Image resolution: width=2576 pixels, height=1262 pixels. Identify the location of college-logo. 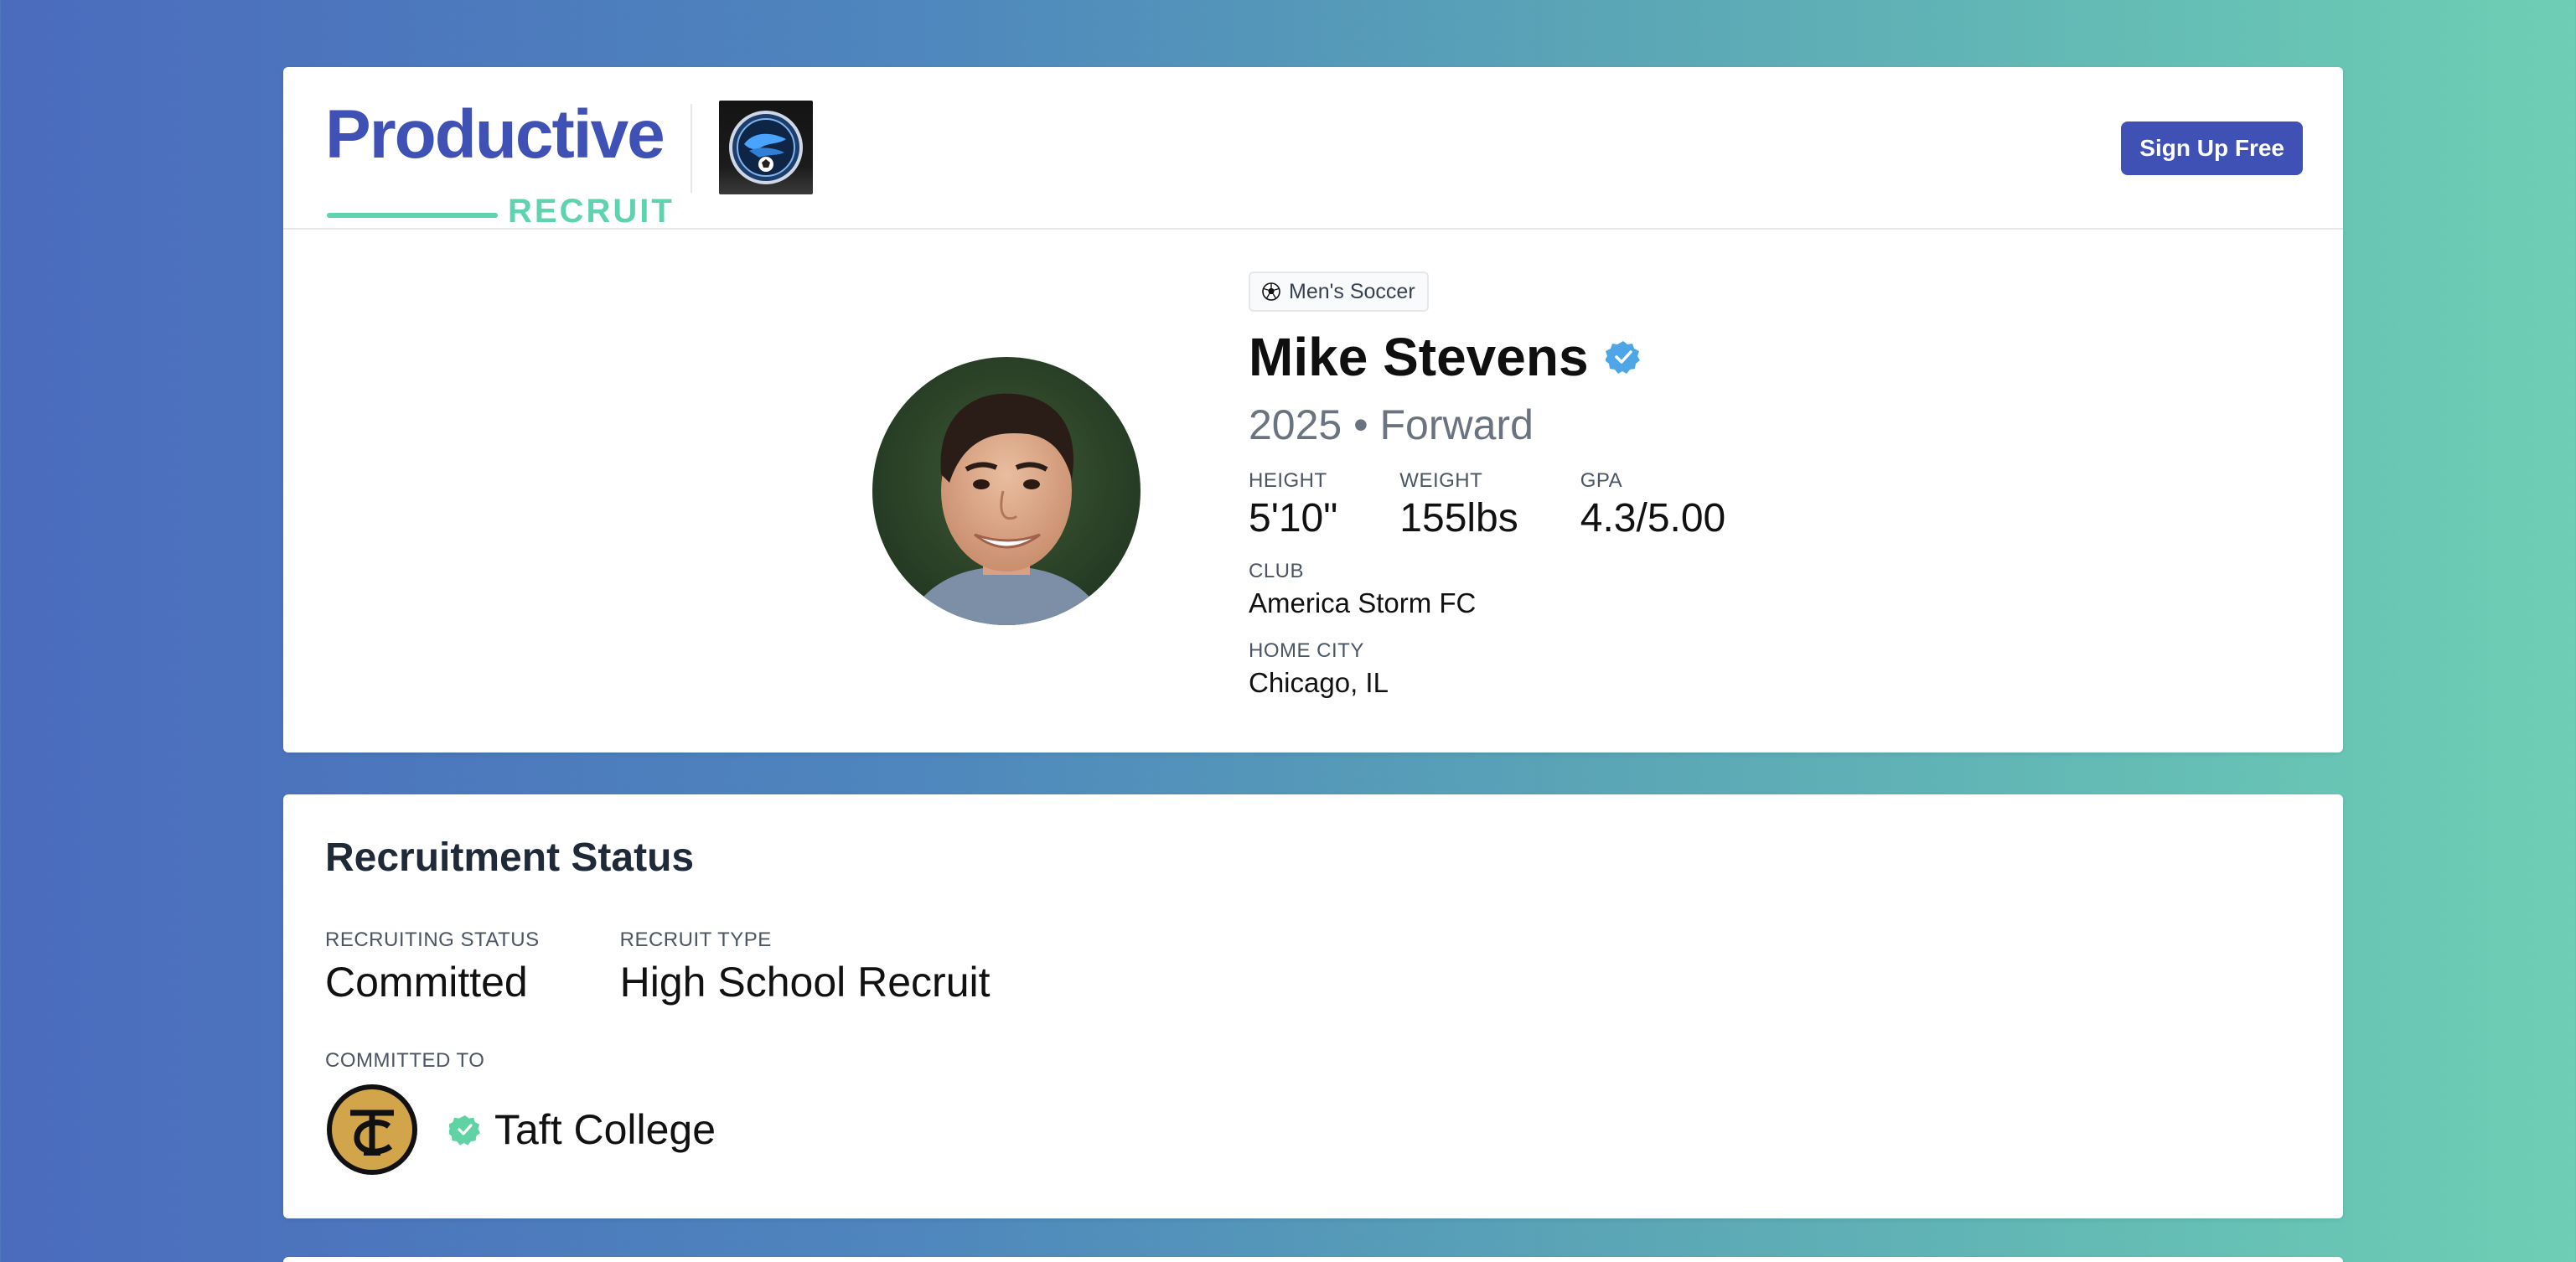
(372, 1130).